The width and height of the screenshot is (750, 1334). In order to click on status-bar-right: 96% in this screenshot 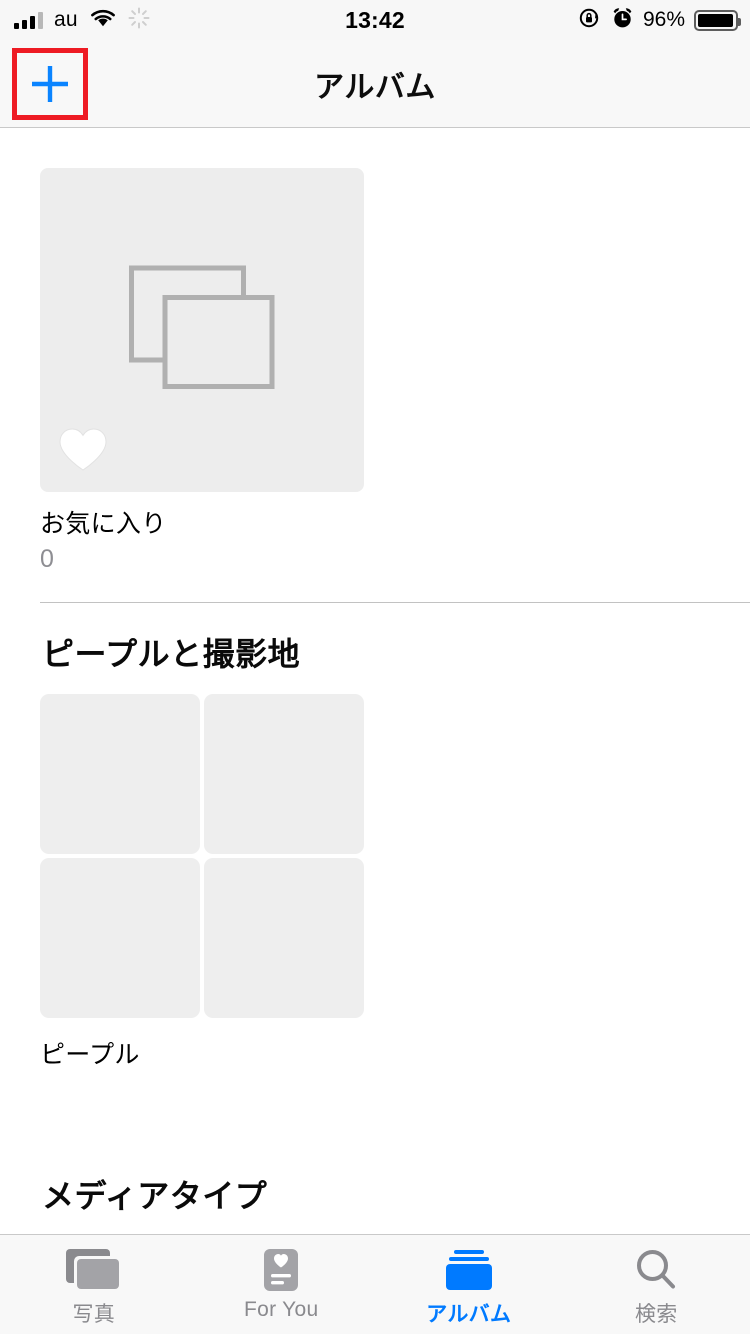, I will do `click(659, 20)`.